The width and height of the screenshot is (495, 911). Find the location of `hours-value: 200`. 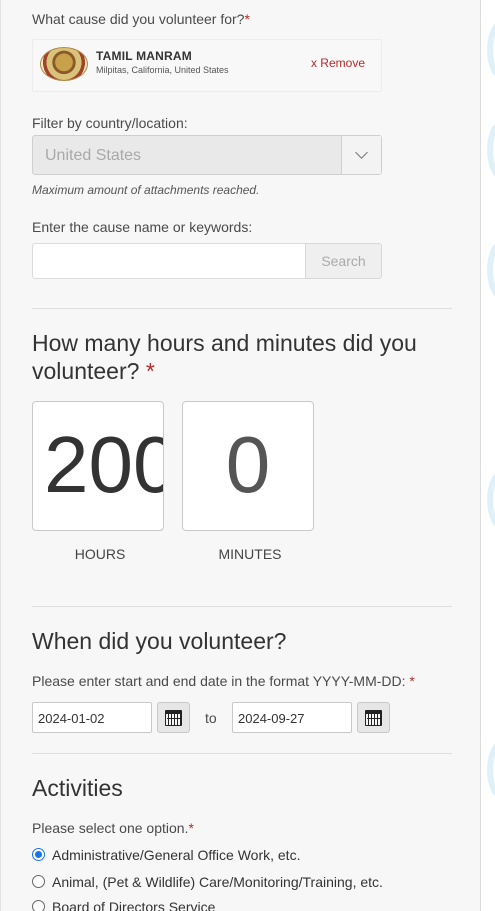

hours-value: 200 is located at coordinates (103, 464).